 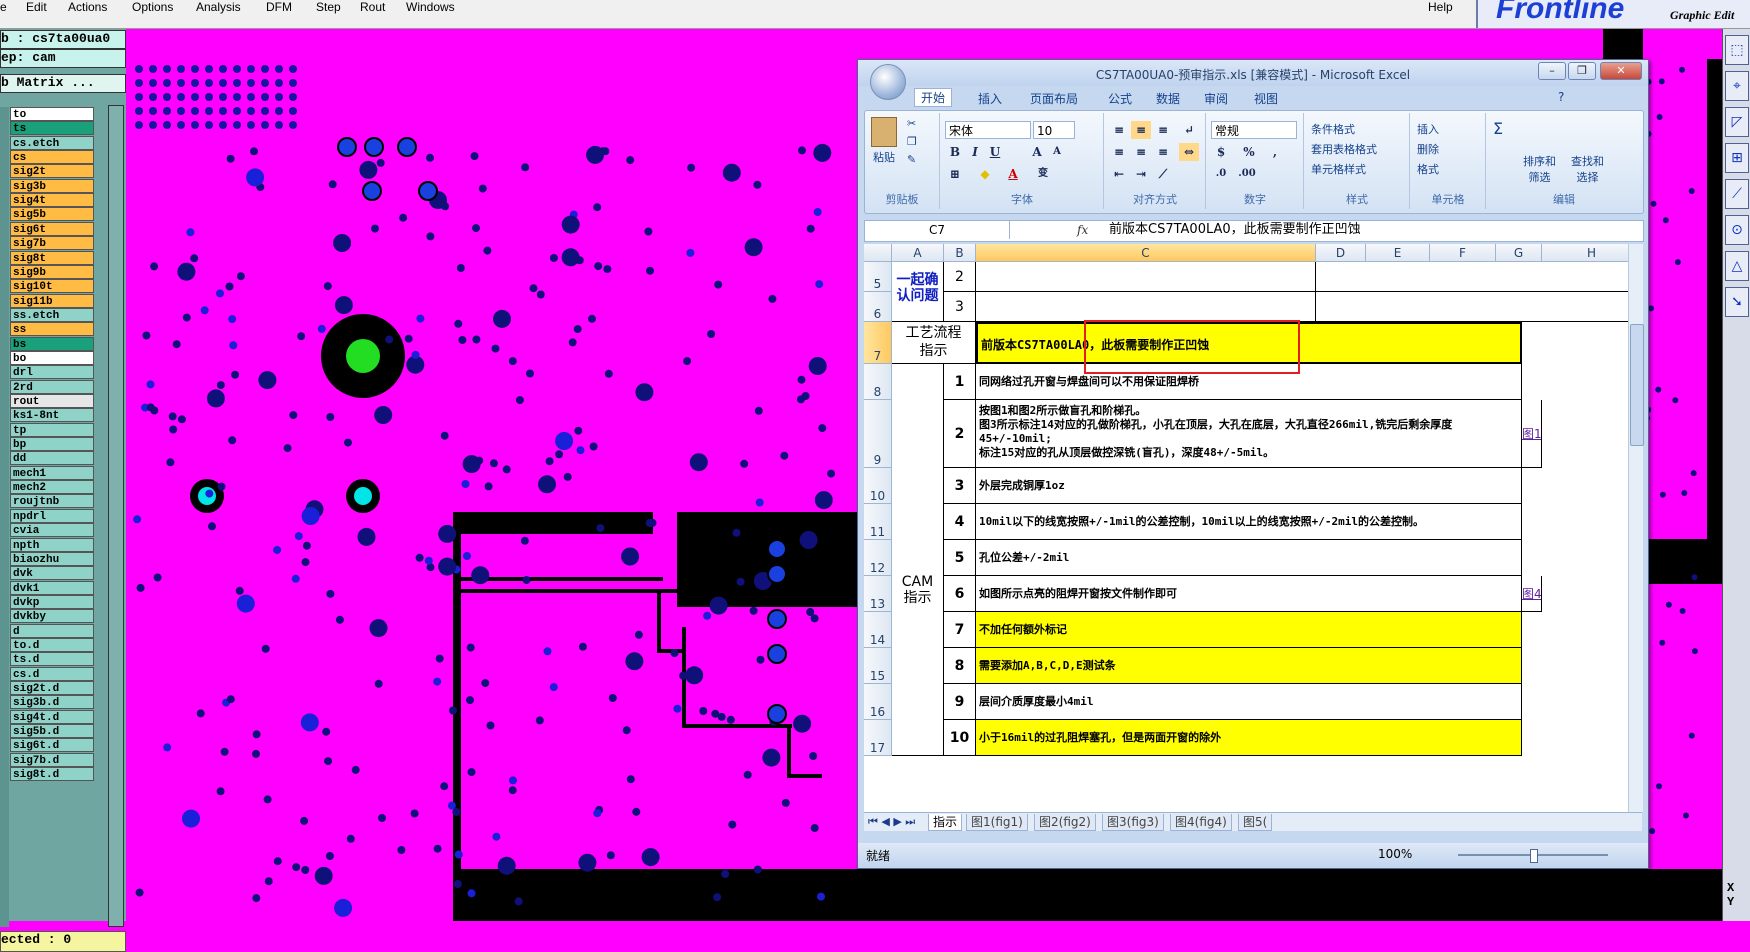 I want to click on row-header: 14, so click(x=878, y=630).